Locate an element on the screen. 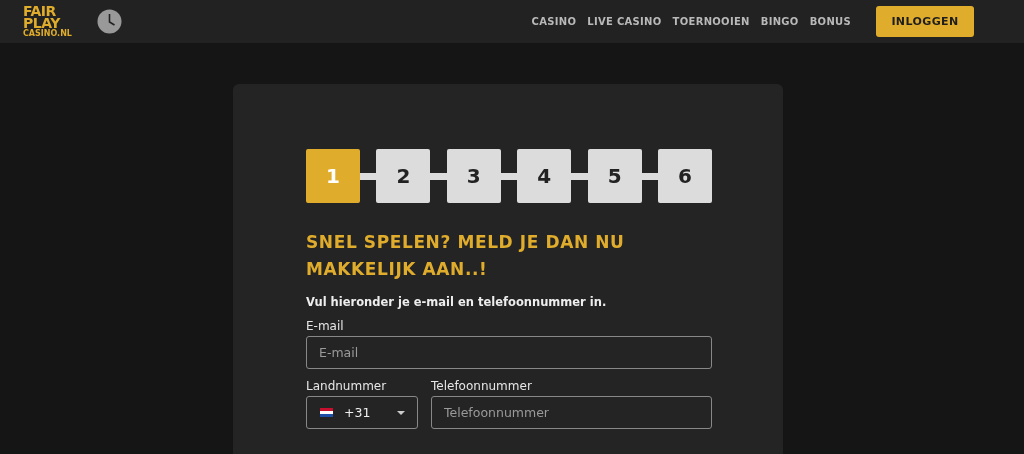 The image size is (1024, 454). field-label: Telefoonnummer is located at coordinates (482, 386).